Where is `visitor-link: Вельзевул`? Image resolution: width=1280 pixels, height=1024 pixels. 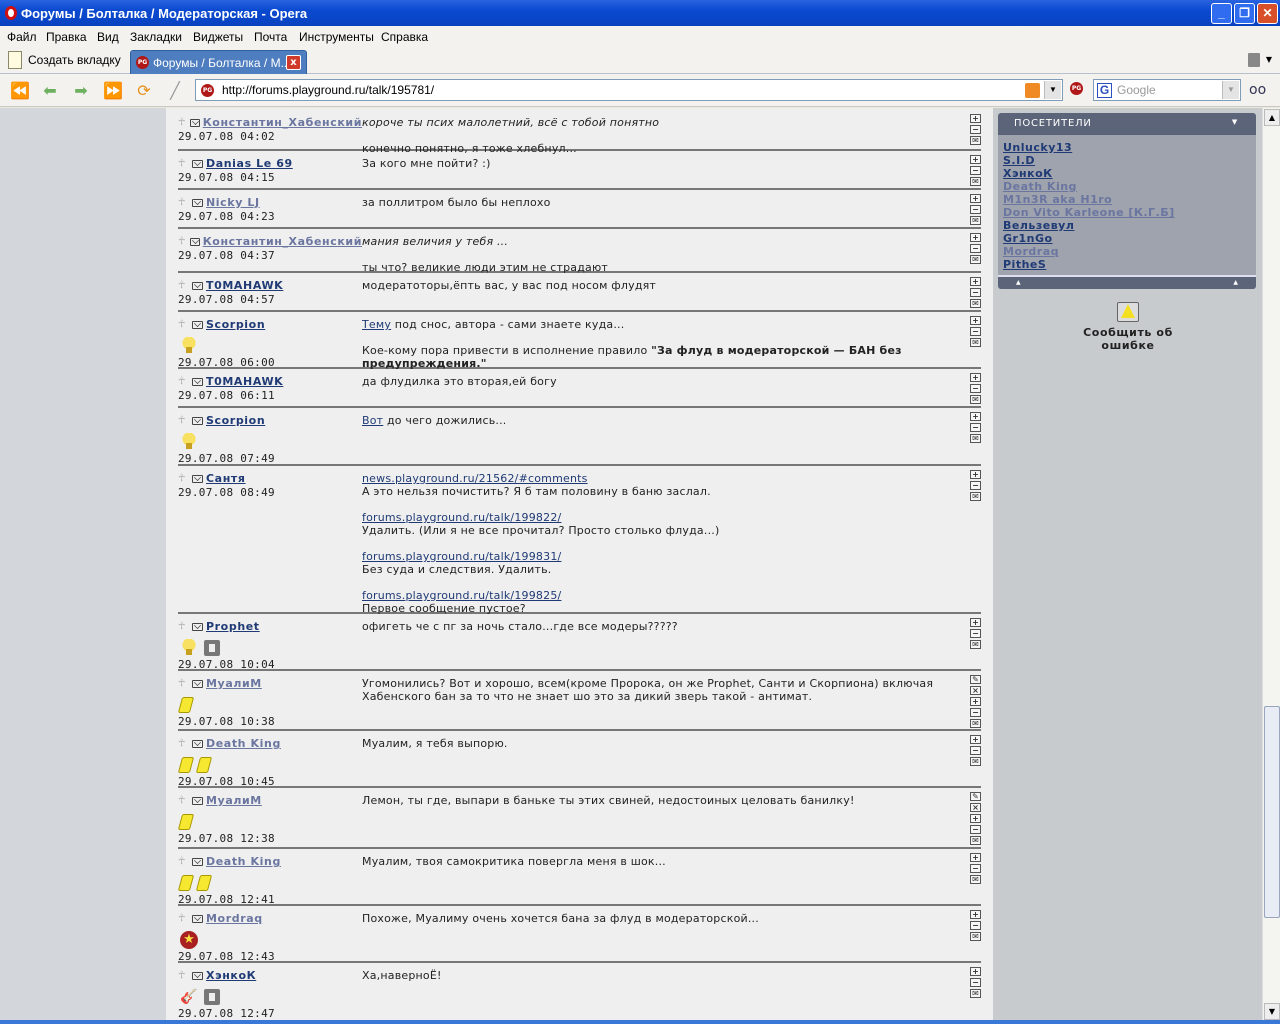 visitor-link: Вельзевул is located at coordinates (1127, 225).